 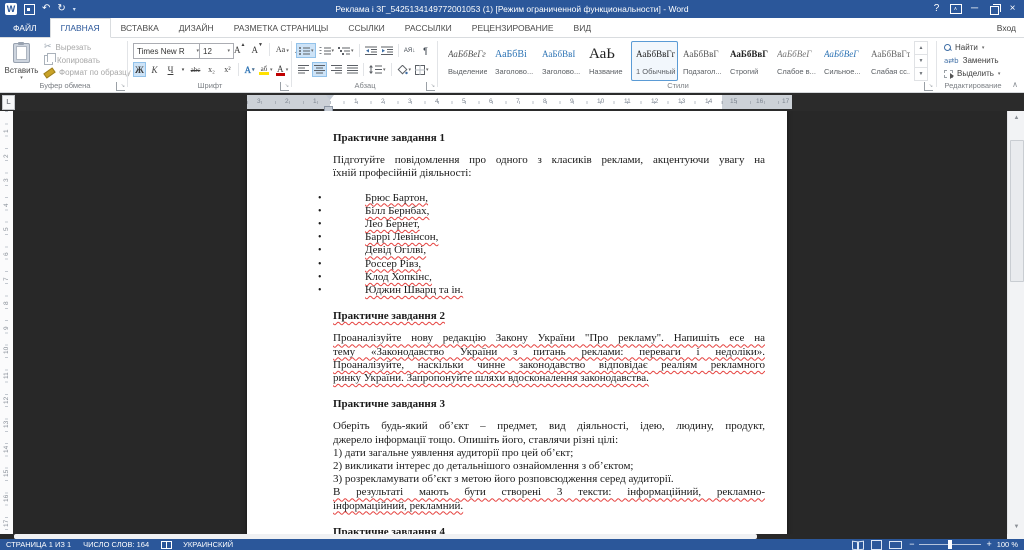 What do you see at coordinates (1016, 527) in the screenshot?
I see `scroll-down-icon: ▼` at bounding box center [1016, 527].